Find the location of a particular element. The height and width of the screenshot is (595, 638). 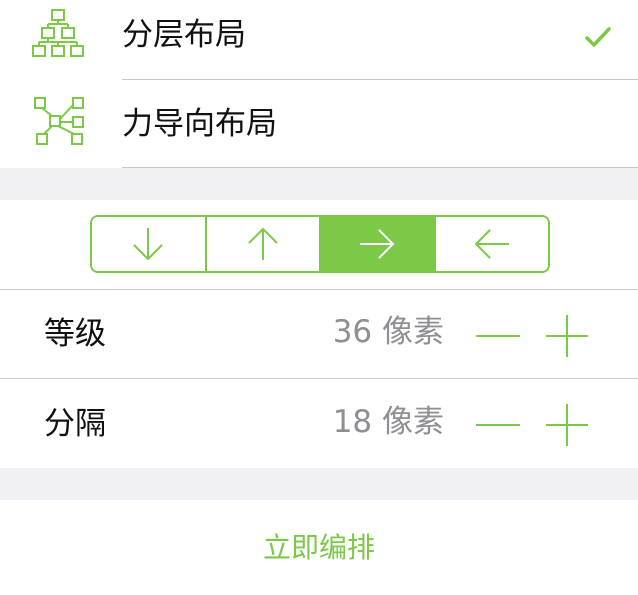

direction-left-button is located at coordinates (490, 244).